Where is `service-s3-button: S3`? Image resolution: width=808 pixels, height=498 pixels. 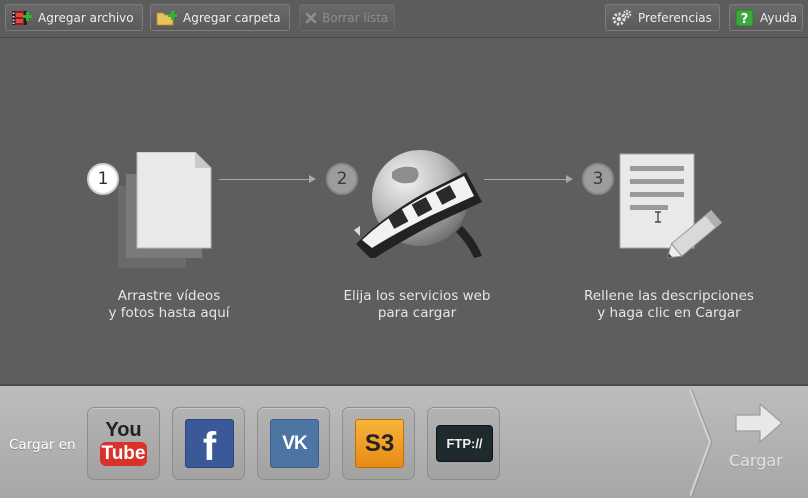 service-s3-button: S3 is located at coordinates (378, 443).